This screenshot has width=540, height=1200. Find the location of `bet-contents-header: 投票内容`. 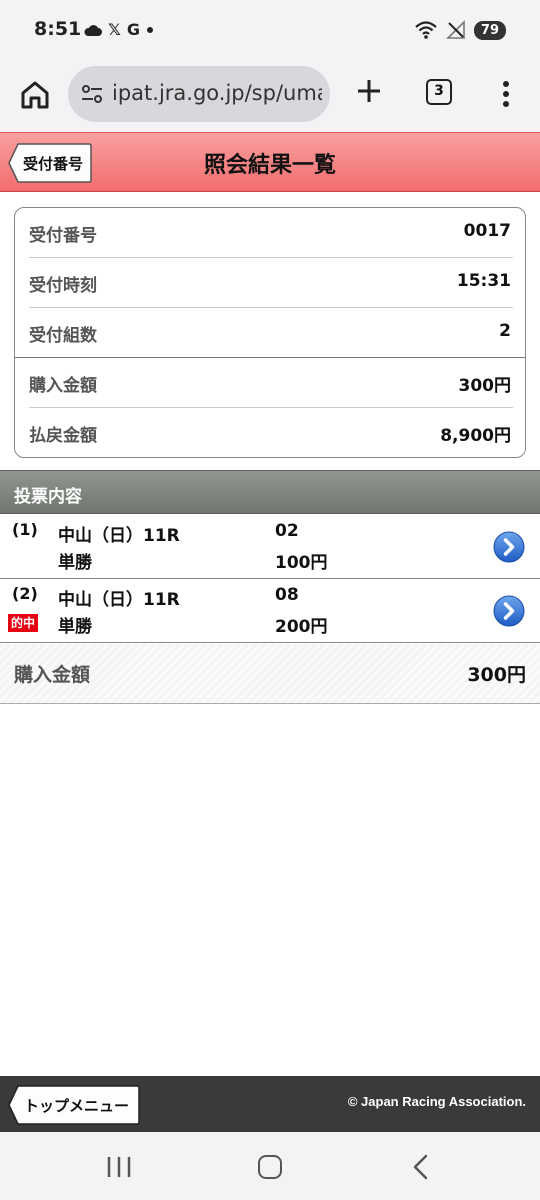

bet-contents-header: 投票内容 is located at coordinates (270, 492).